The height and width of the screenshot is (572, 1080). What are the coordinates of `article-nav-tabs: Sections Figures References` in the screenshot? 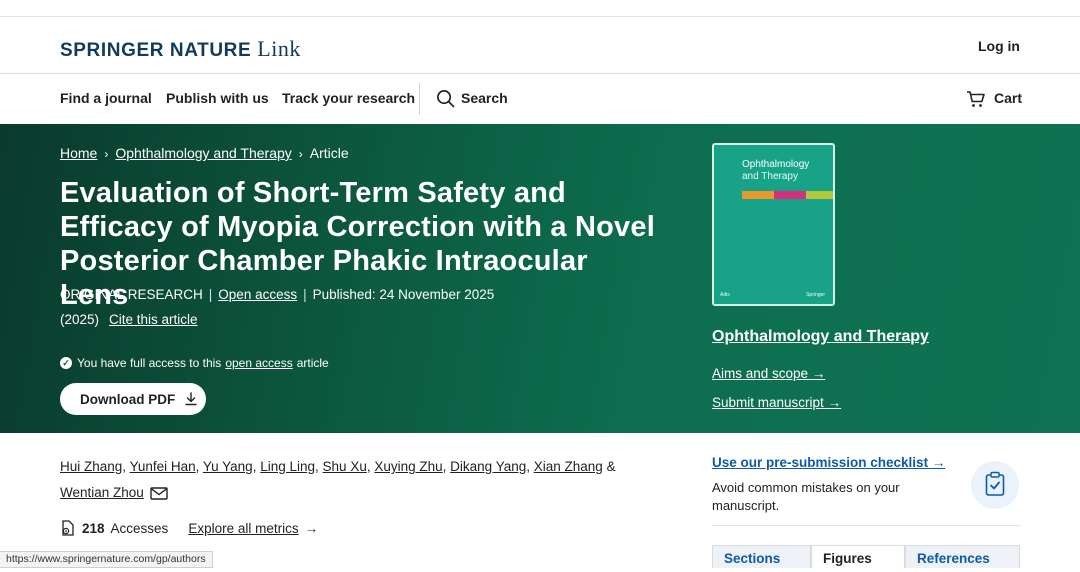 It's located at (866, 556).